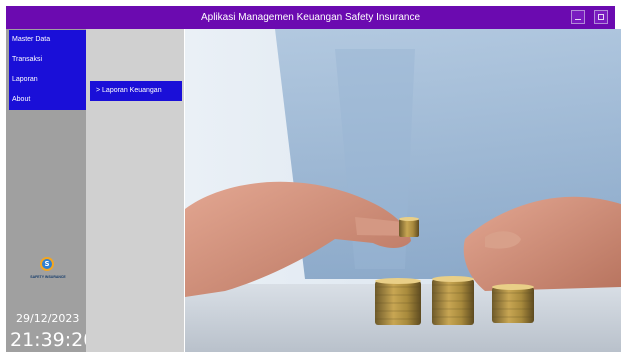  I want to click on menu-item-transaksi: Transaksi, so click(50, 60).